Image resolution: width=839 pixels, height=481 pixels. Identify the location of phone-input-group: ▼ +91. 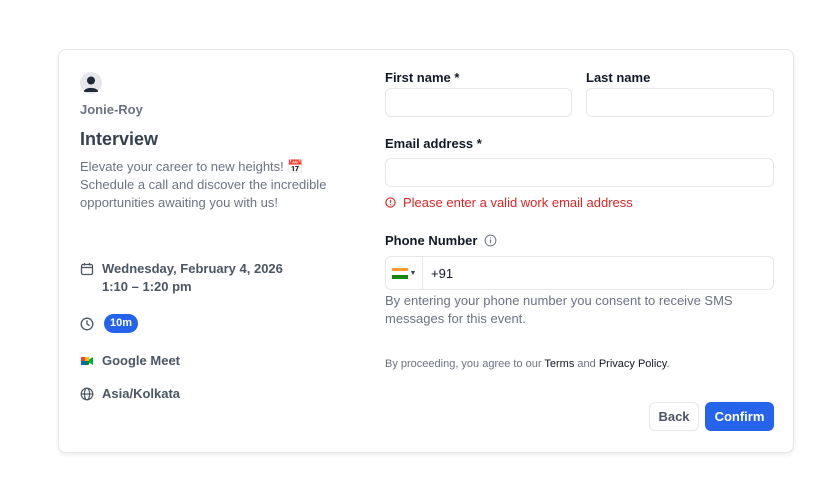
(579, 273).